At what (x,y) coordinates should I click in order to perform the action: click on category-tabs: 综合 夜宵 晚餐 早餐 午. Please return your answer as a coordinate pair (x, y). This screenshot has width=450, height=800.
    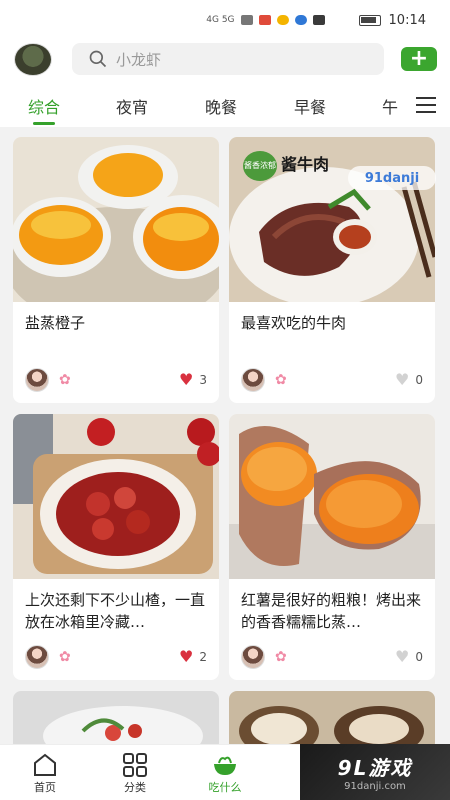
    Looking at the image, I should click on (225, 104).